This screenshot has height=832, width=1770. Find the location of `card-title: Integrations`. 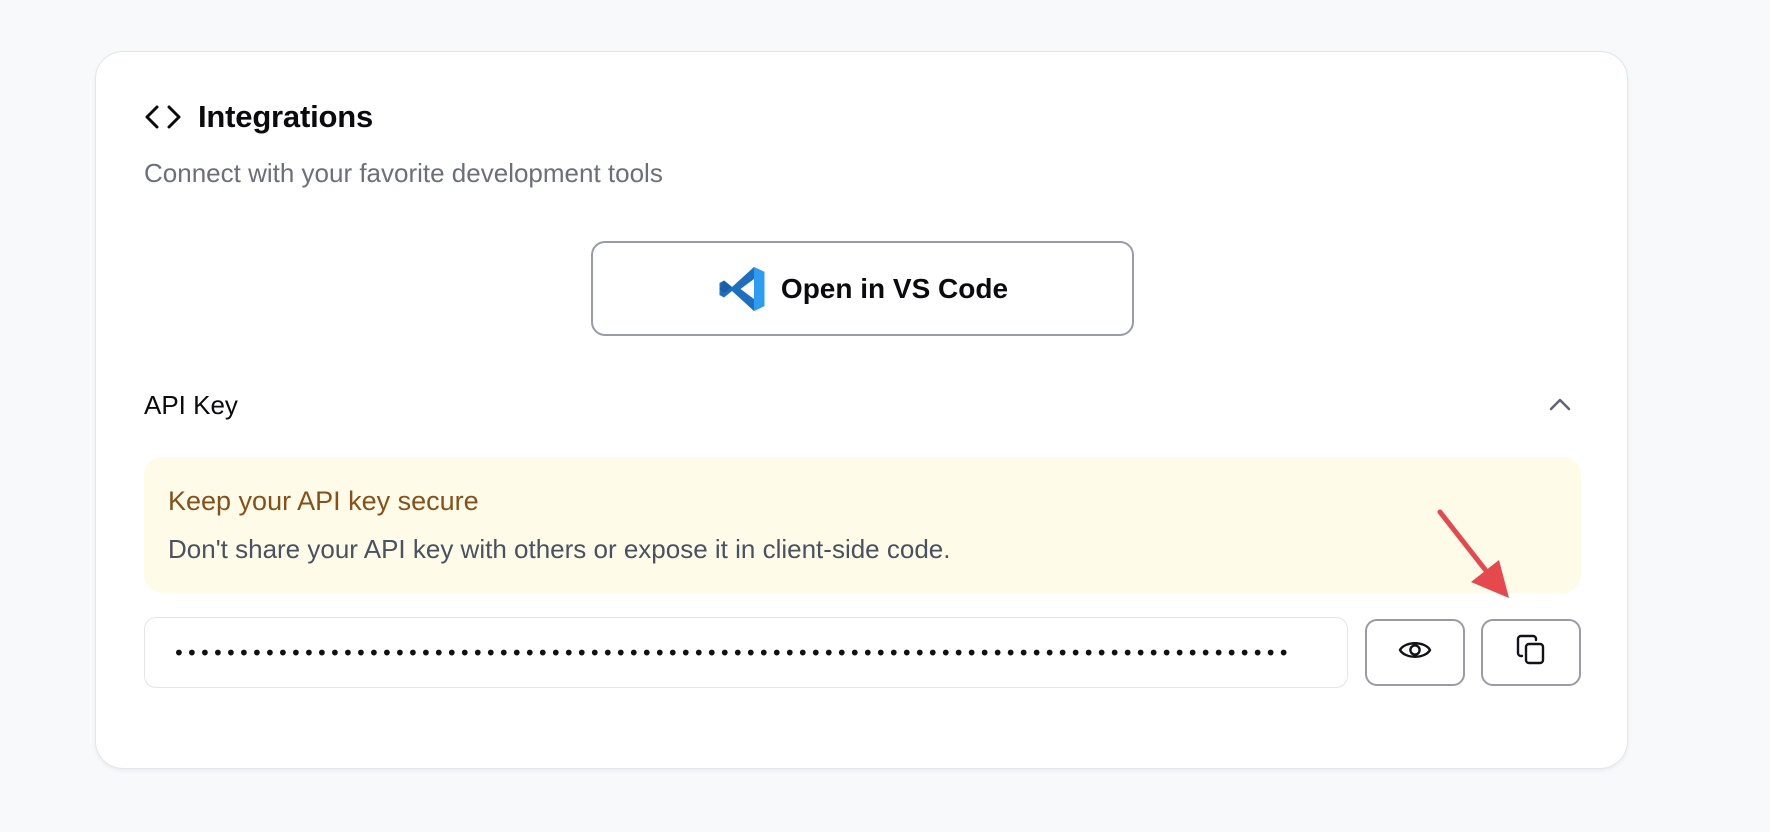

card-title: Integrations is located at coordinates (286, 116).